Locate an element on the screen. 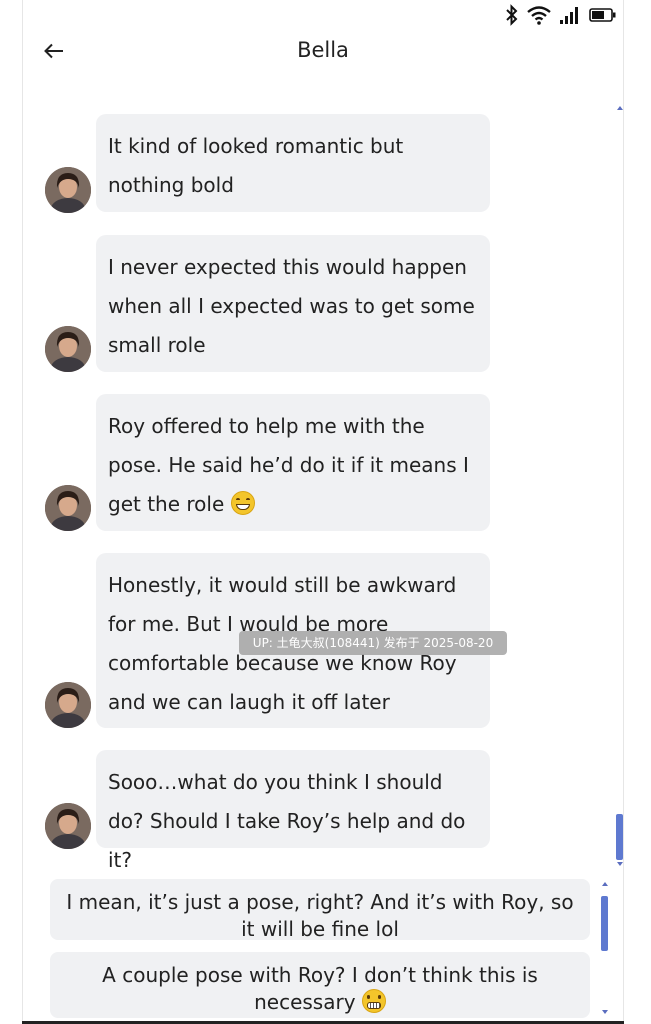  status-bar is located at coordinates (561, 15).